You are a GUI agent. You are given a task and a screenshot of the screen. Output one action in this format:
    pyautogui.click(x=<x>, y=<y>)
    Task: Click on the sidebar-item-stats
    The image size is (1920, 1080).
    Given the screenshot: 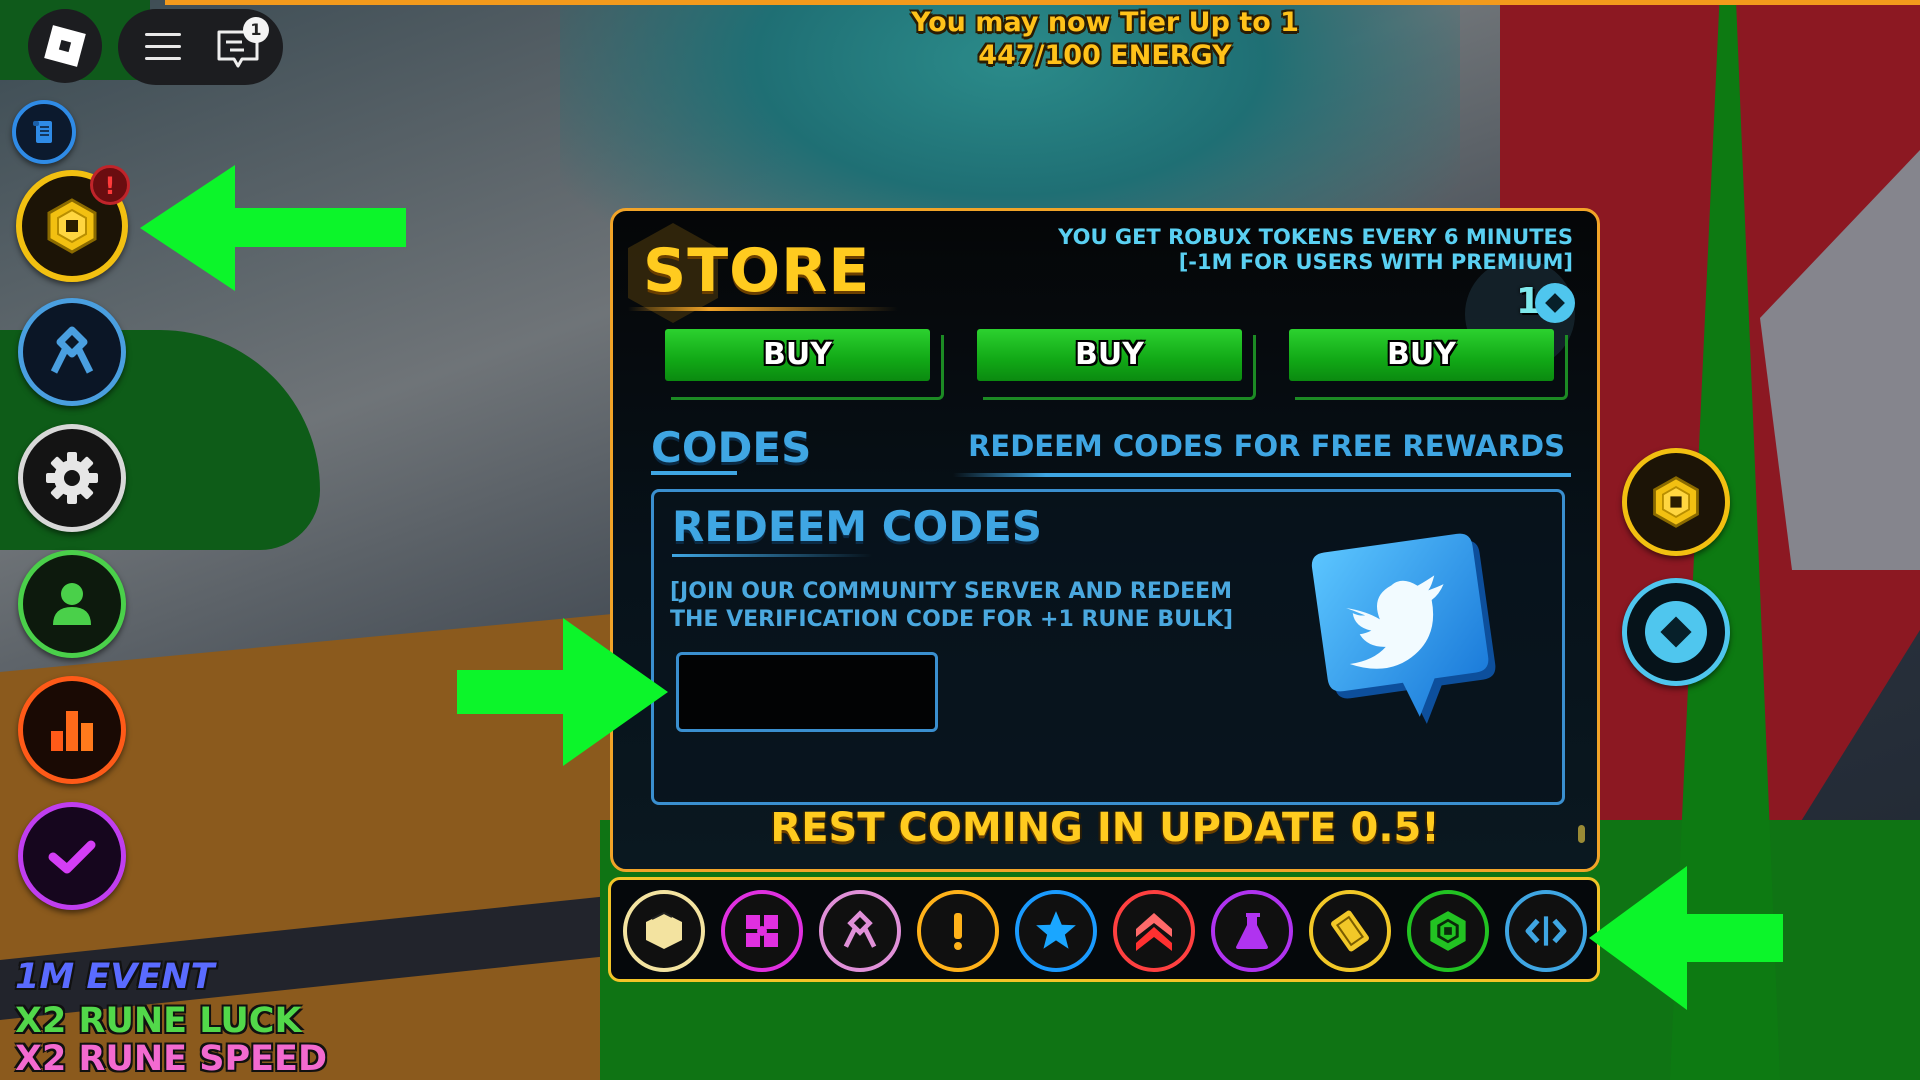 What is the action you would take?
    pyautogui.click(x=72, y=730)
    